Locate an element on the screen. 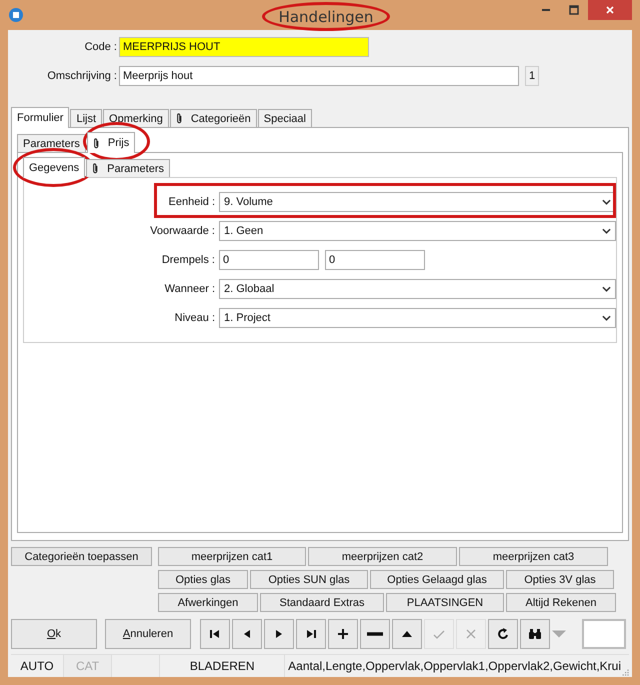  dropdown-value: 1. Project is located at coordinates (248, 318).